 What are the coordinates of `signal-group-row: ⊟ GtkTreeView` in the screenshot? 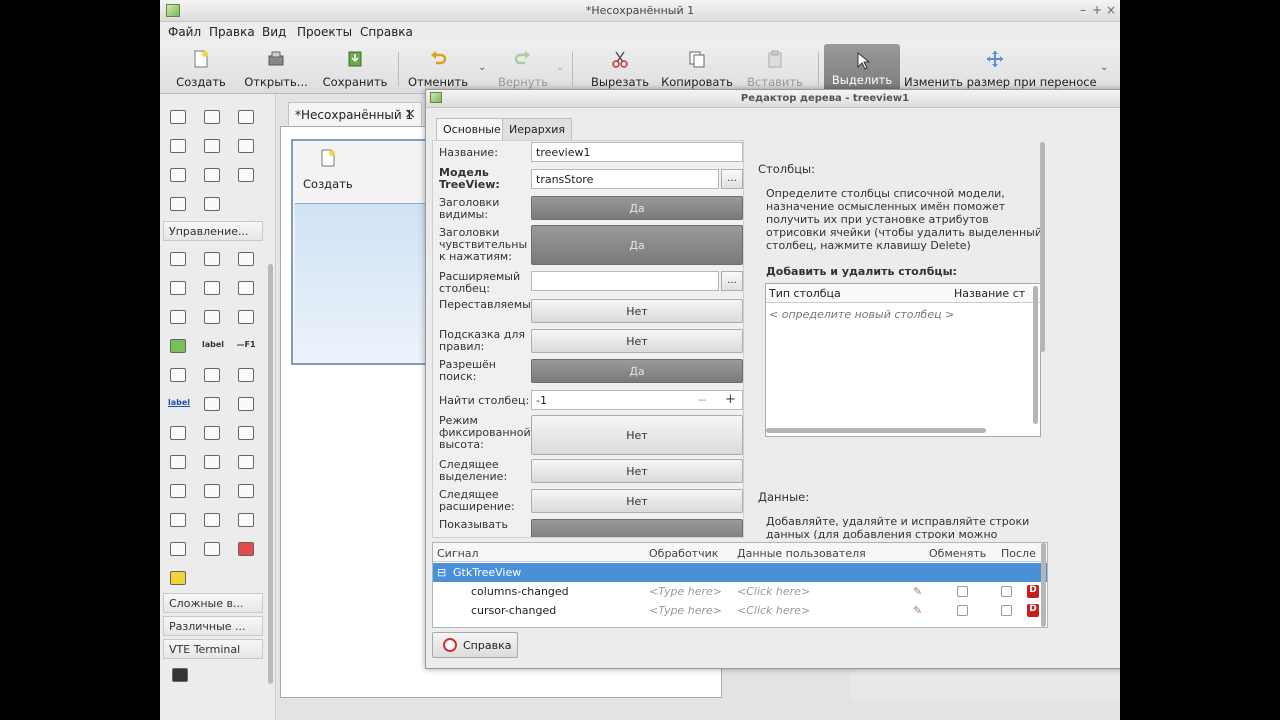 It's located at (740, 572).